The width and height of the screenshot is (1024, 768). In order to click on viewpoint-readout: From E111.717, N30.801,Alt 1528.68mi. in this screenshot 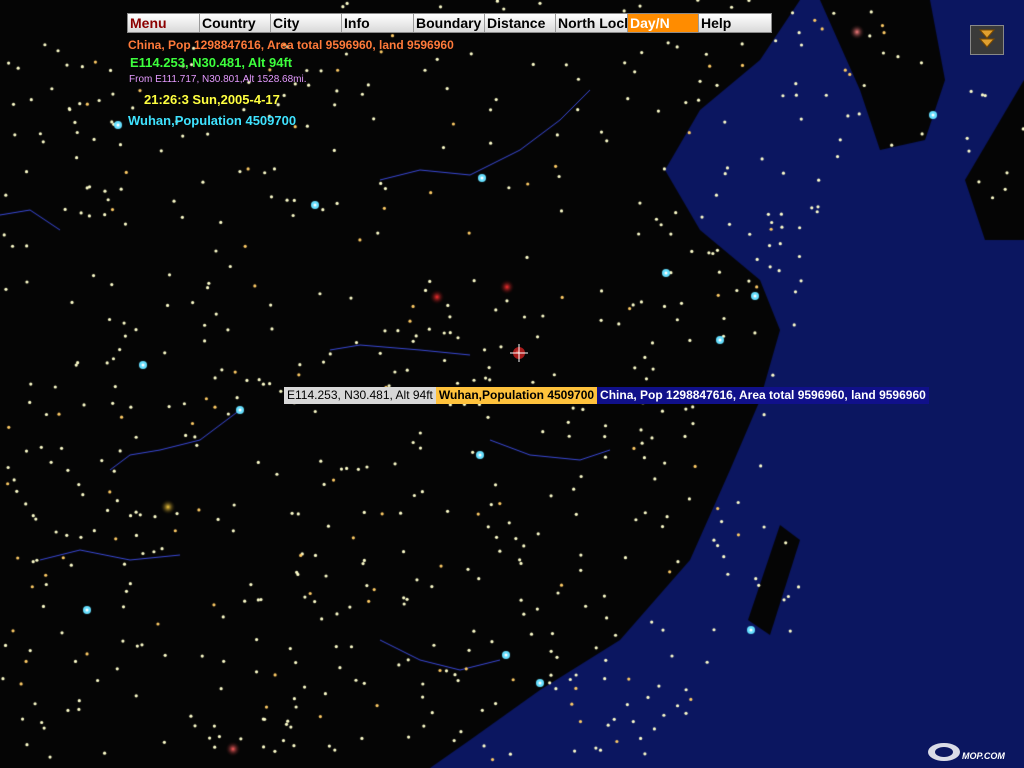, I will do `click(218, 79)`.